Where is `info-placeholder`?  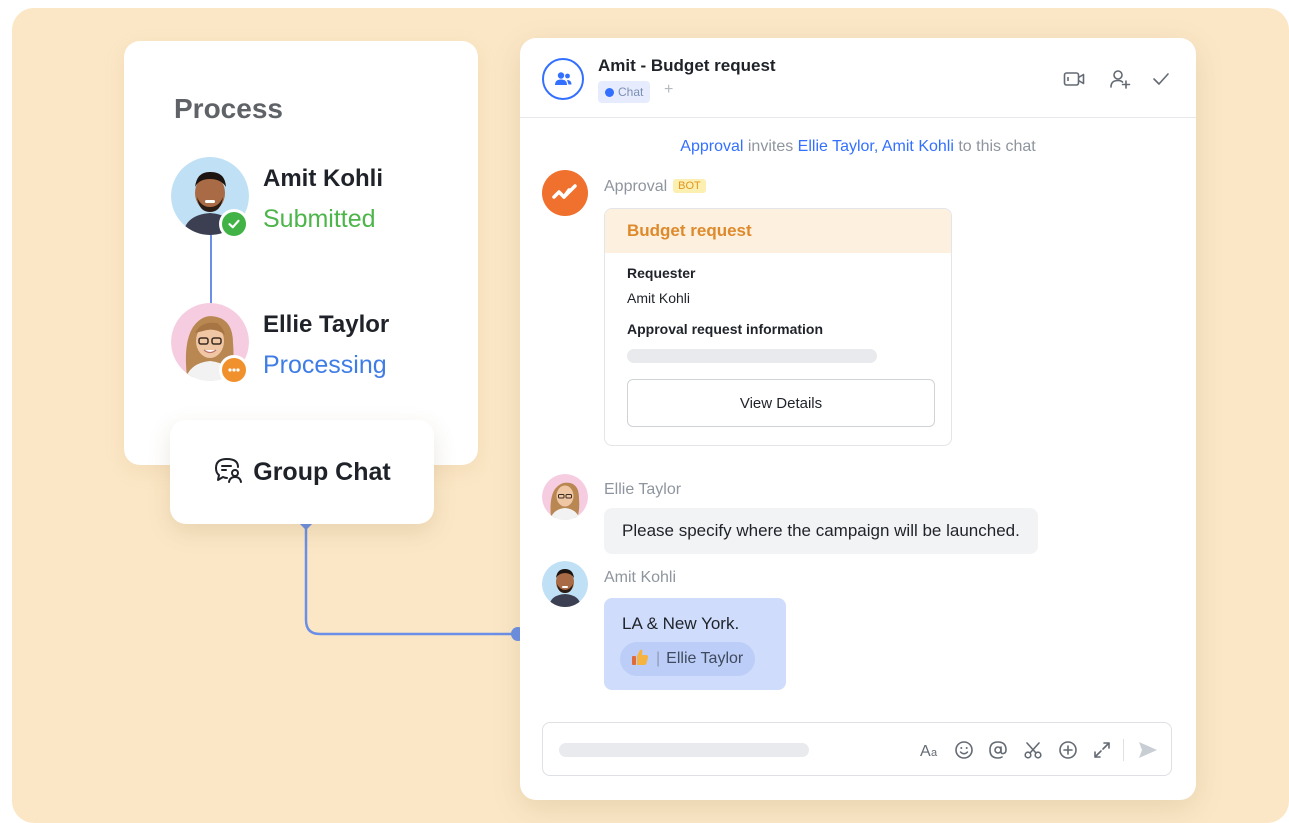
info-placeholder is located at coordinates (752, 356).